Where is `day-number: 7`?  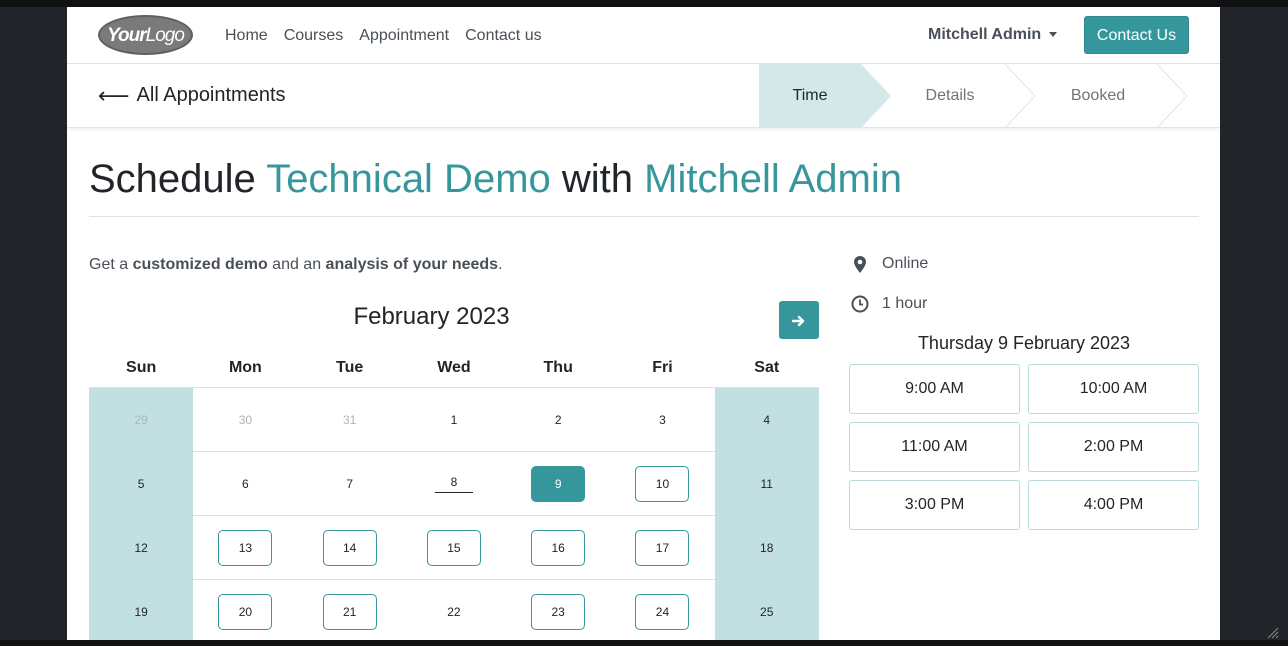
day-number: 7 is located at coordinates (349, 484).